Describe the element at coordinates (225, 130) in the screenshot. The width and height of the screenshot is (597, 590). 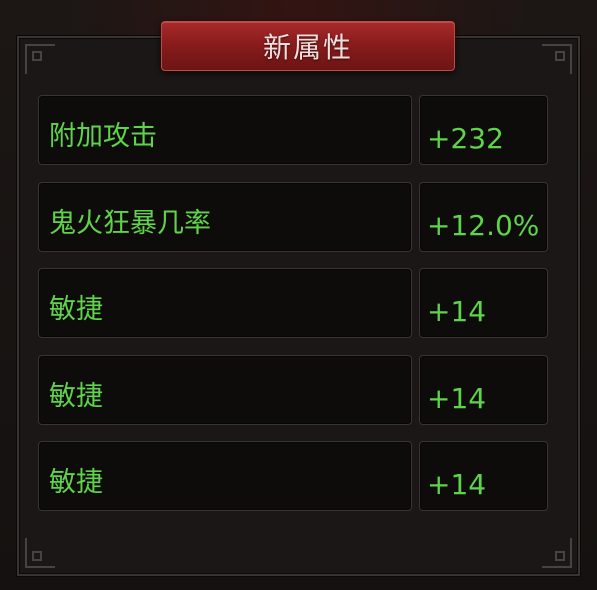
I see `attribute-name-cell: 附加攻击` at that location.